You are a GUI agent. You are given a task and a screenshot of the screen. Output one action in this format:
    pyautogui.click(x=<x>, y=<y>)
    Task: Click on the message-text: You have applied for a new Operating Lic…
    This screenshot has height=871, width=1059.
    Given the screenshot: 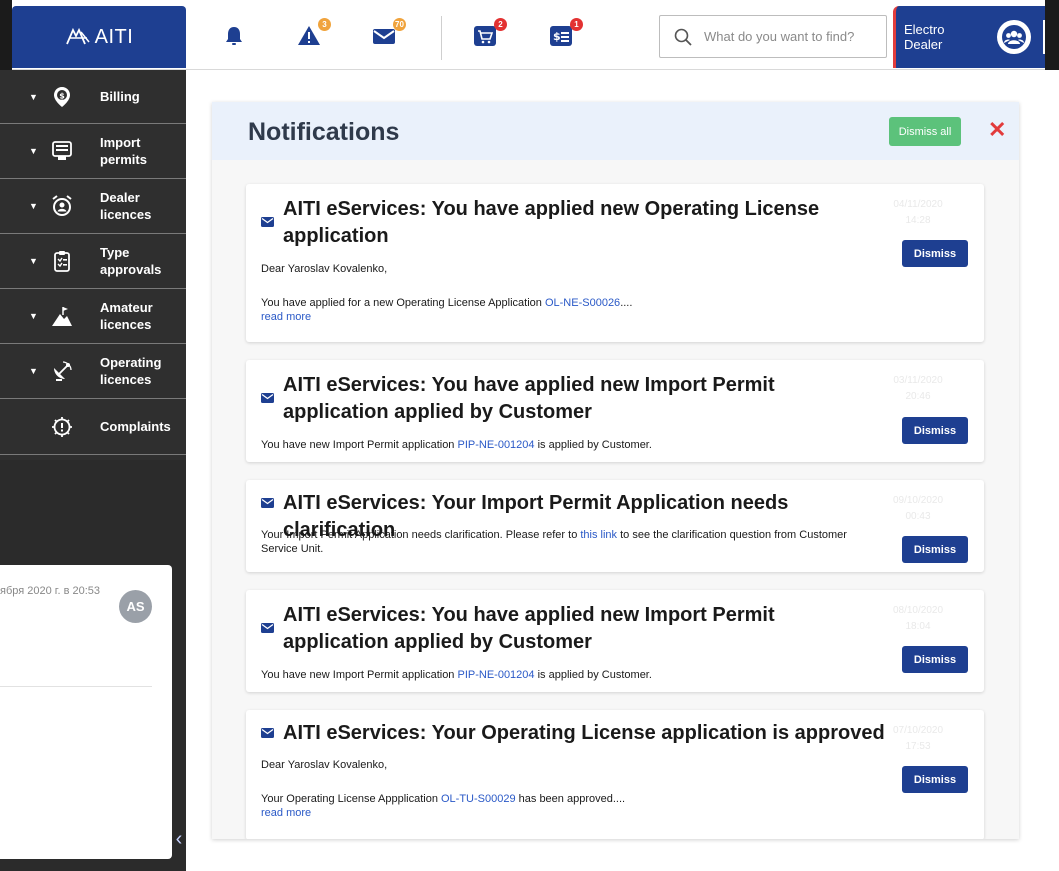 What is the action you would take?
    pyautogui.click(x=403, y=303)
    